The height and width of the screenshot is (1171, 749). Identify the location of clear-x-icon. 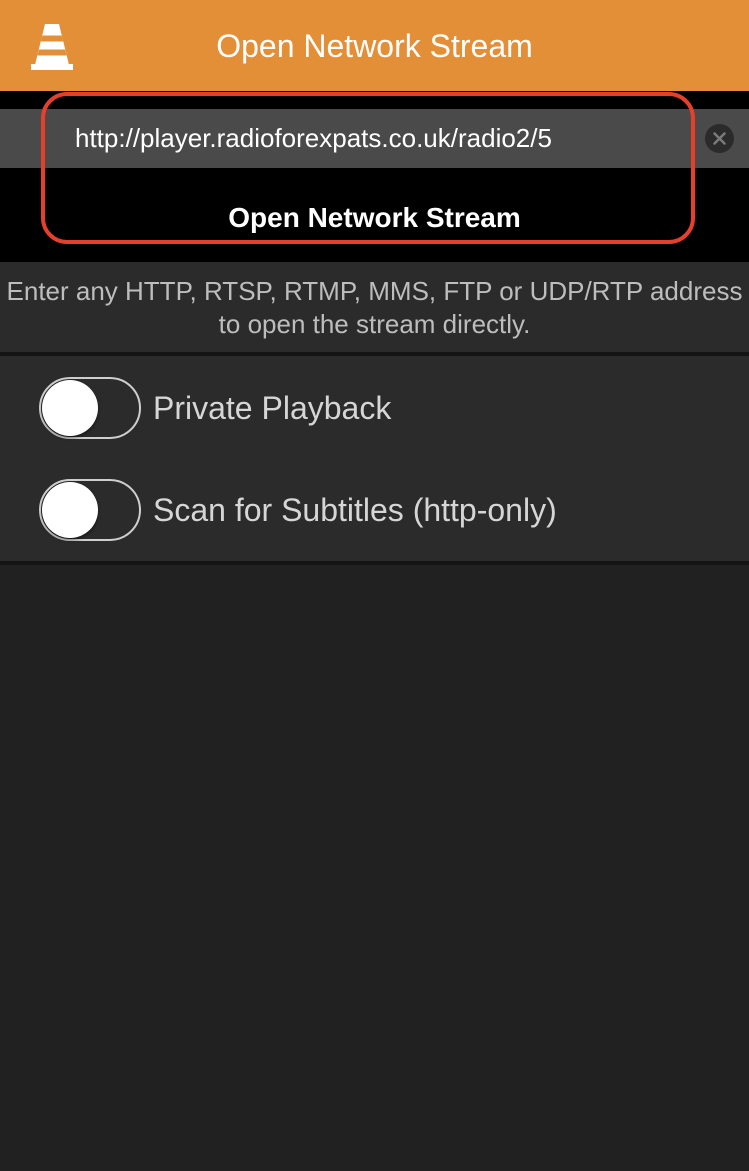
(719, 138).